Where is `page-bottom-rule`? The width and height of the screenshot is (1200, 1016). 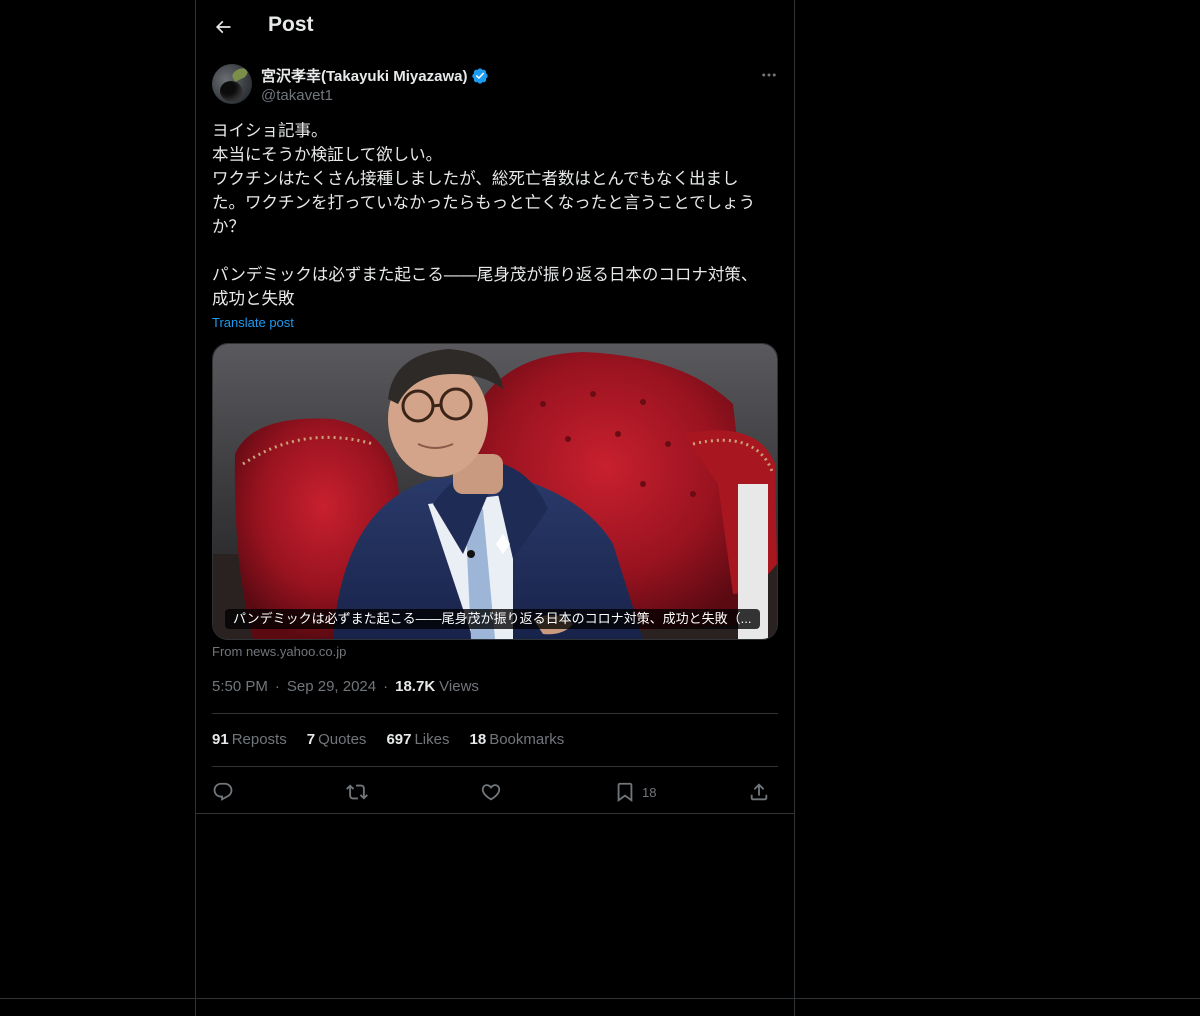 page-bottom-rule is located at coordinates (600, 998).